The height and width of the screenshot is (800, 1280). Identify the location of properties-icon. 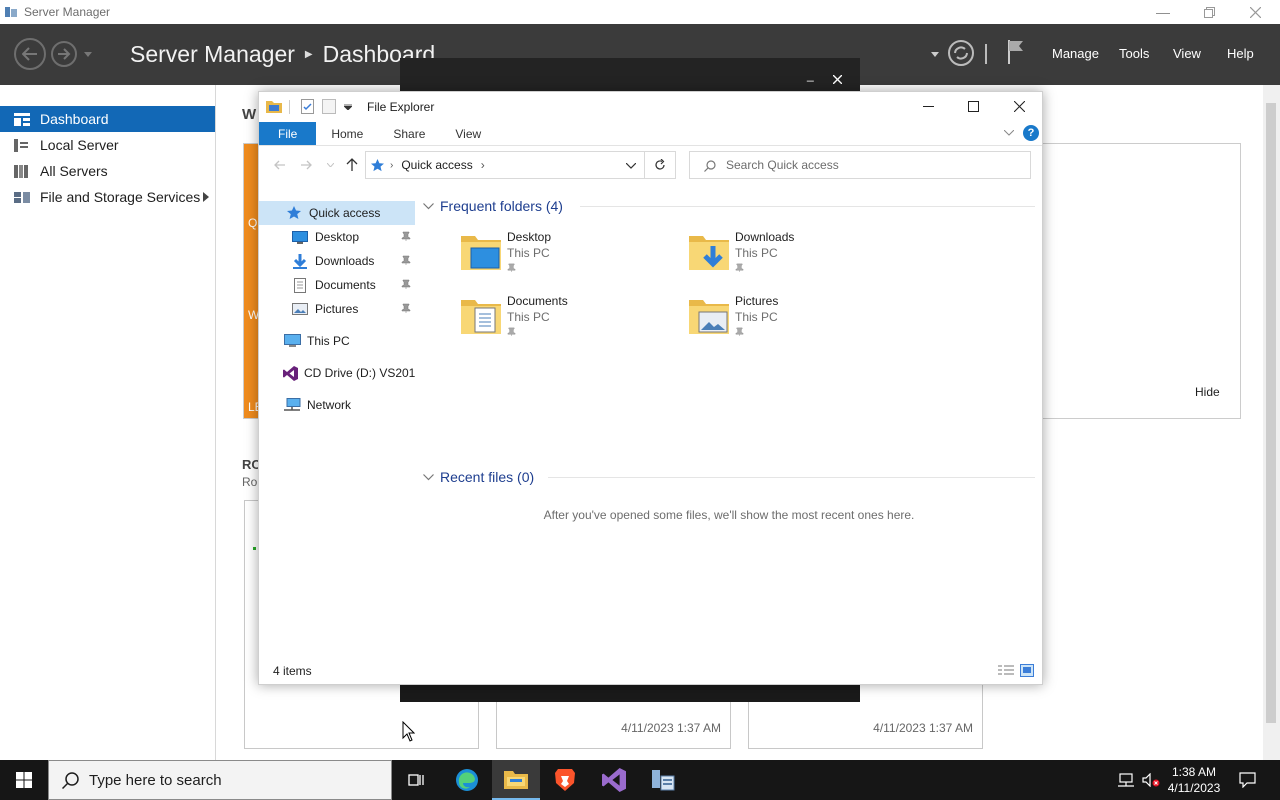
(307, 106).